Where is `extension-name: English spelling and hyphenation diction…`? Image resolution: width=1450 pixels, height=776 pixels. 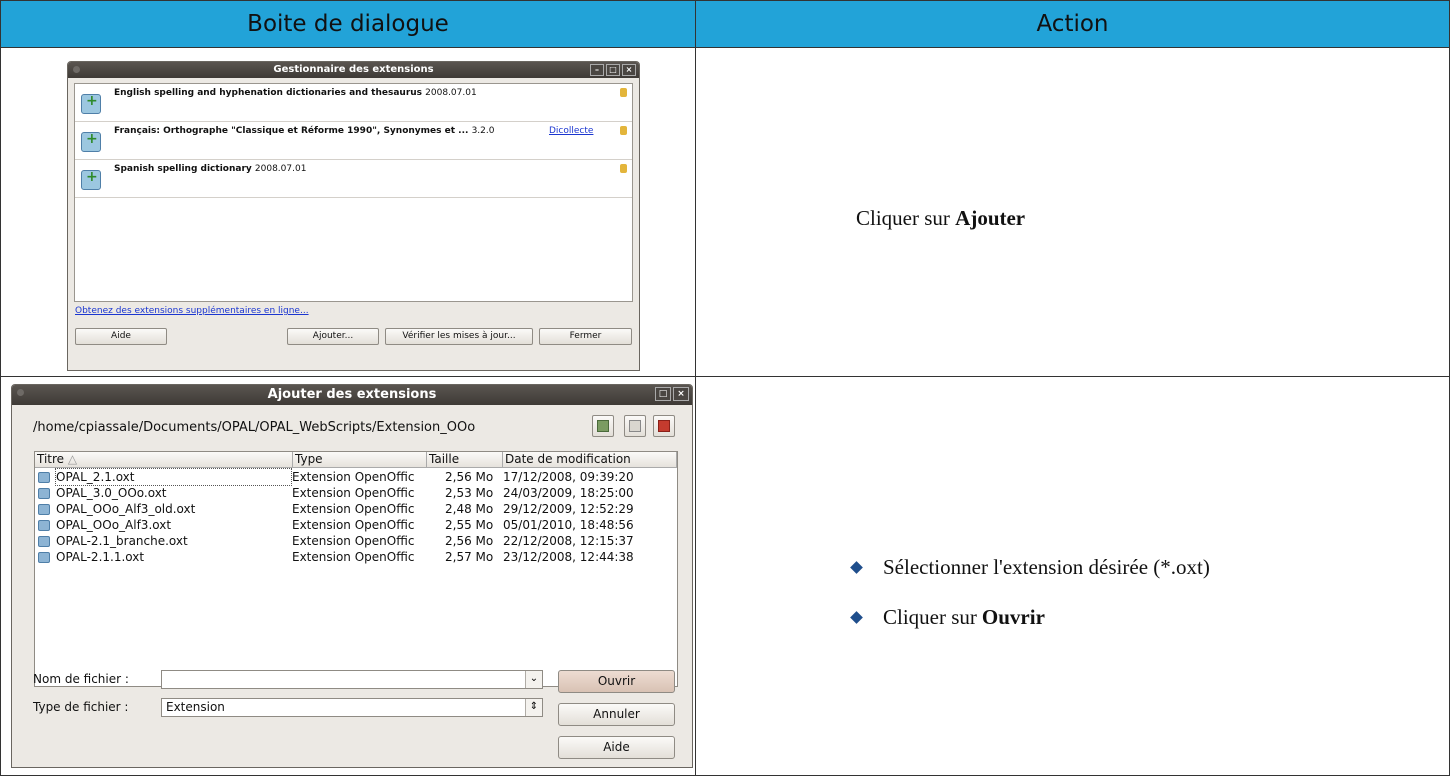
extension-name: English spelling and hyphenation diction… is located at coordinates (268, 93).